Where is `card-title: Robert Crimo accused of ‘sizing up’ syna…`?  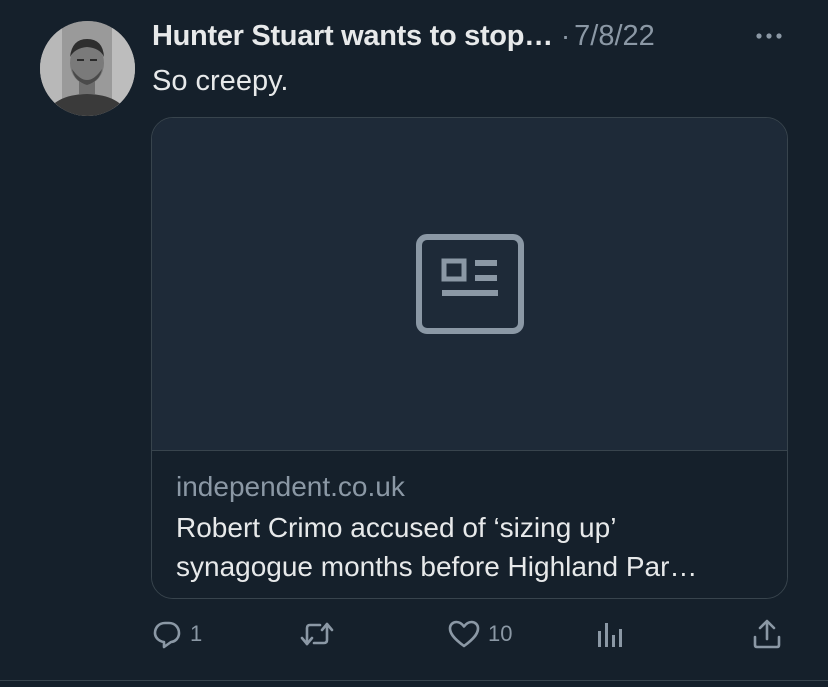 card-title: Robert Crimo accused of ‘sizing up’ syna… is located at coordinates (471, 547).